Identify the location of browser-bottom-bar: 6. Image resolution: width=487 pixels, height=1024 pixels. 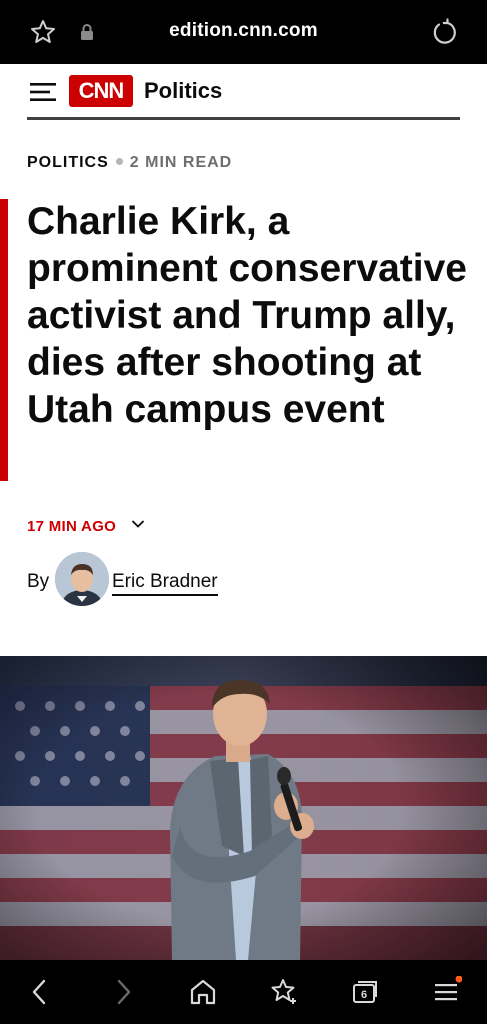
(243, 992).